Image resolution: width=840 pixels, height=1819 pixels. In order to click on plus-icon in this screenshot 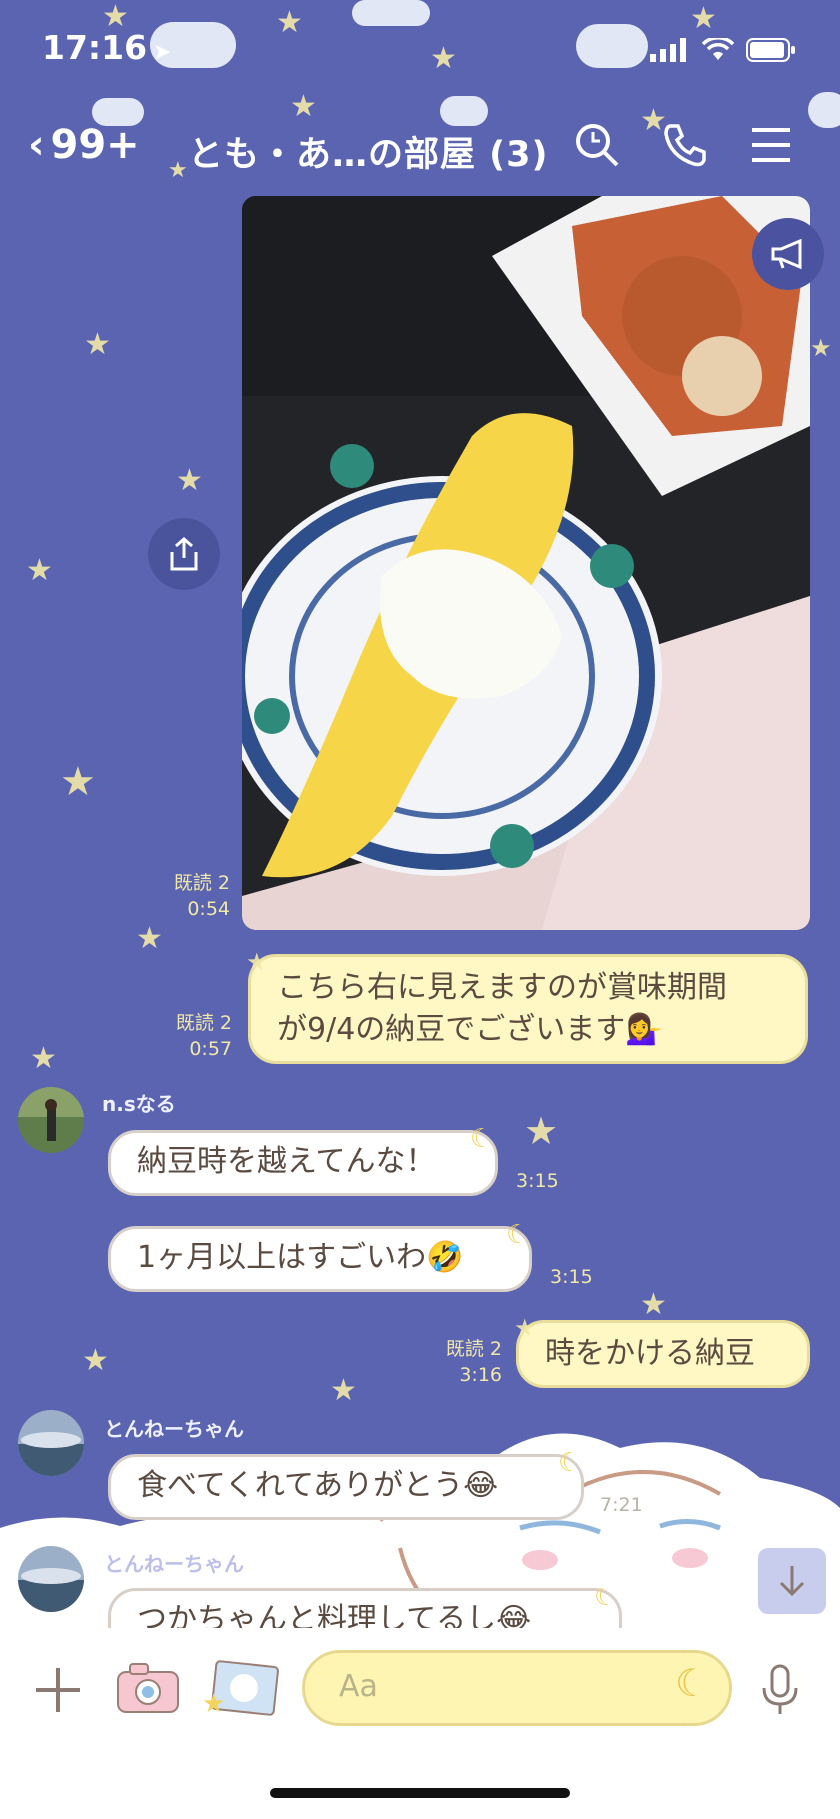, I will do `click(58, 1690)`.